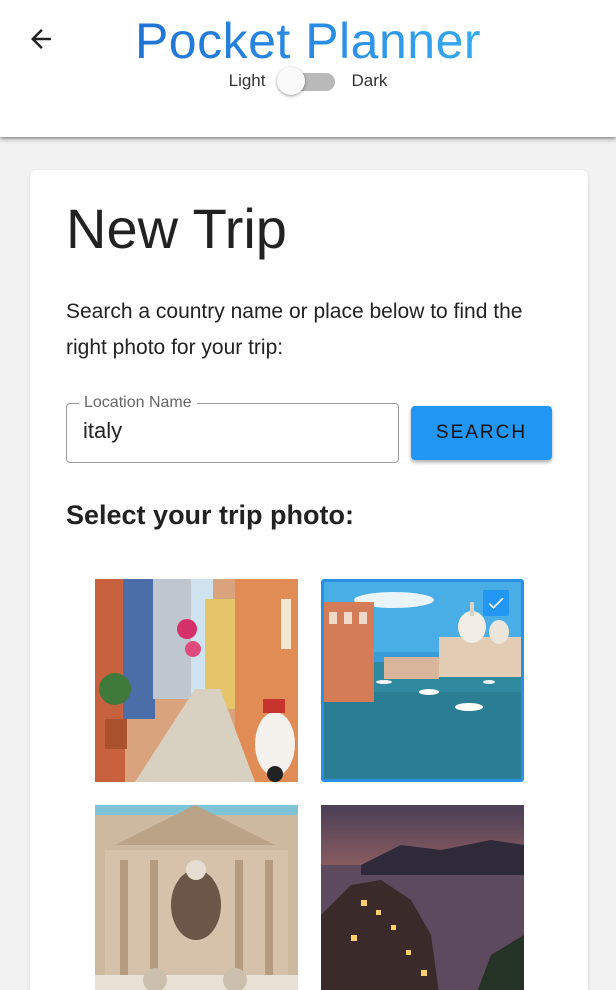 The width and height of the screenshot is (616, 990). Describe the element at coordinates (233, 431) in the screenshot. I see `location-name-input` at that location.